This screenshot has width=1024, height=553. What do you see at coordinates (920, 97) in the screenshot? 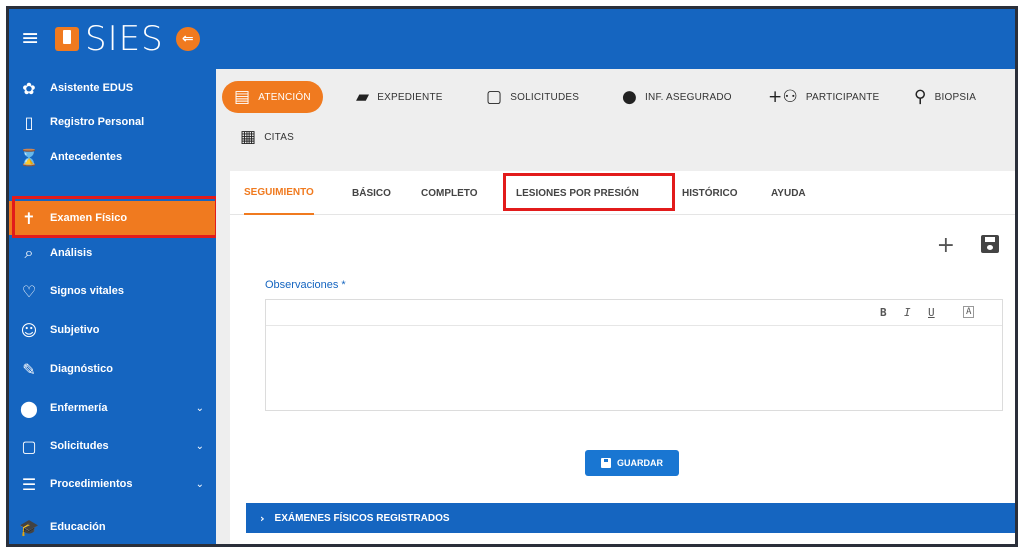
I see `microscope-icon: ⚲` at bounding box center [920, 97].